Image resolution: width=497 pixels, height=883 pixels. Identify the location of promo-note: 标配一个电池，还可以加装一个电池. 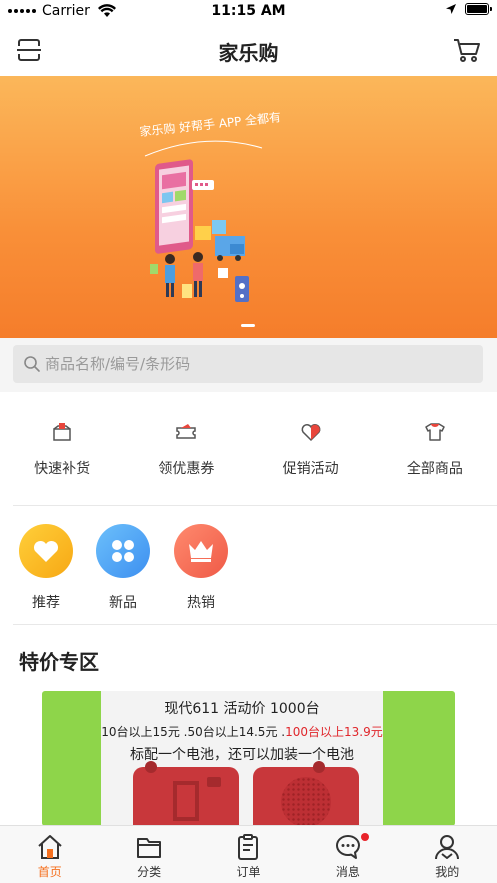
(242, 755).